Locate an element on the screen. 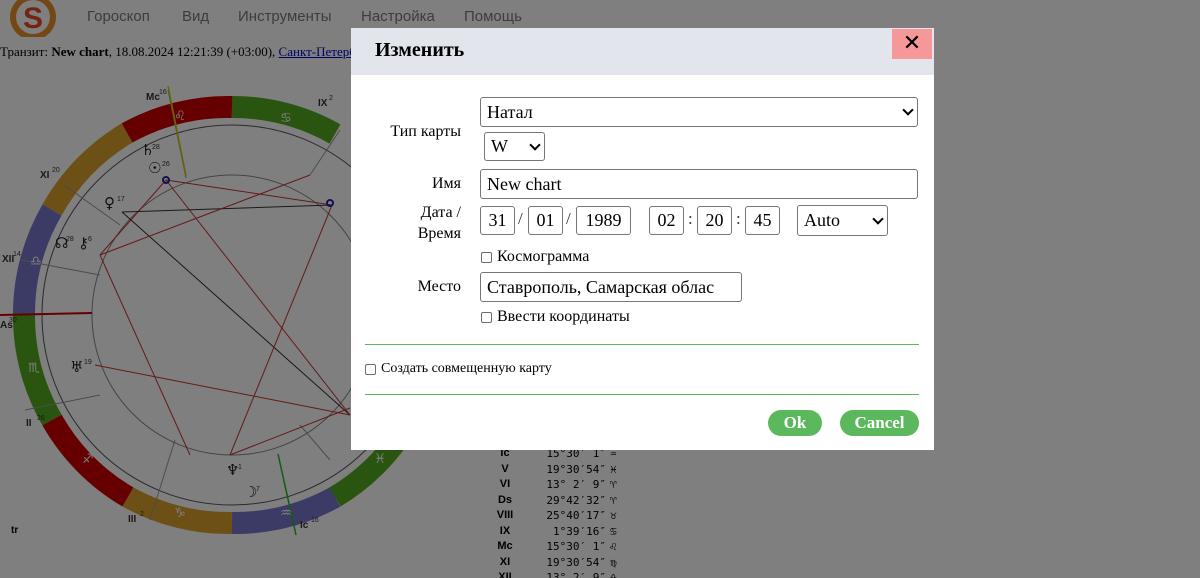  coords-checkbox is located at coordinates (486, 317).